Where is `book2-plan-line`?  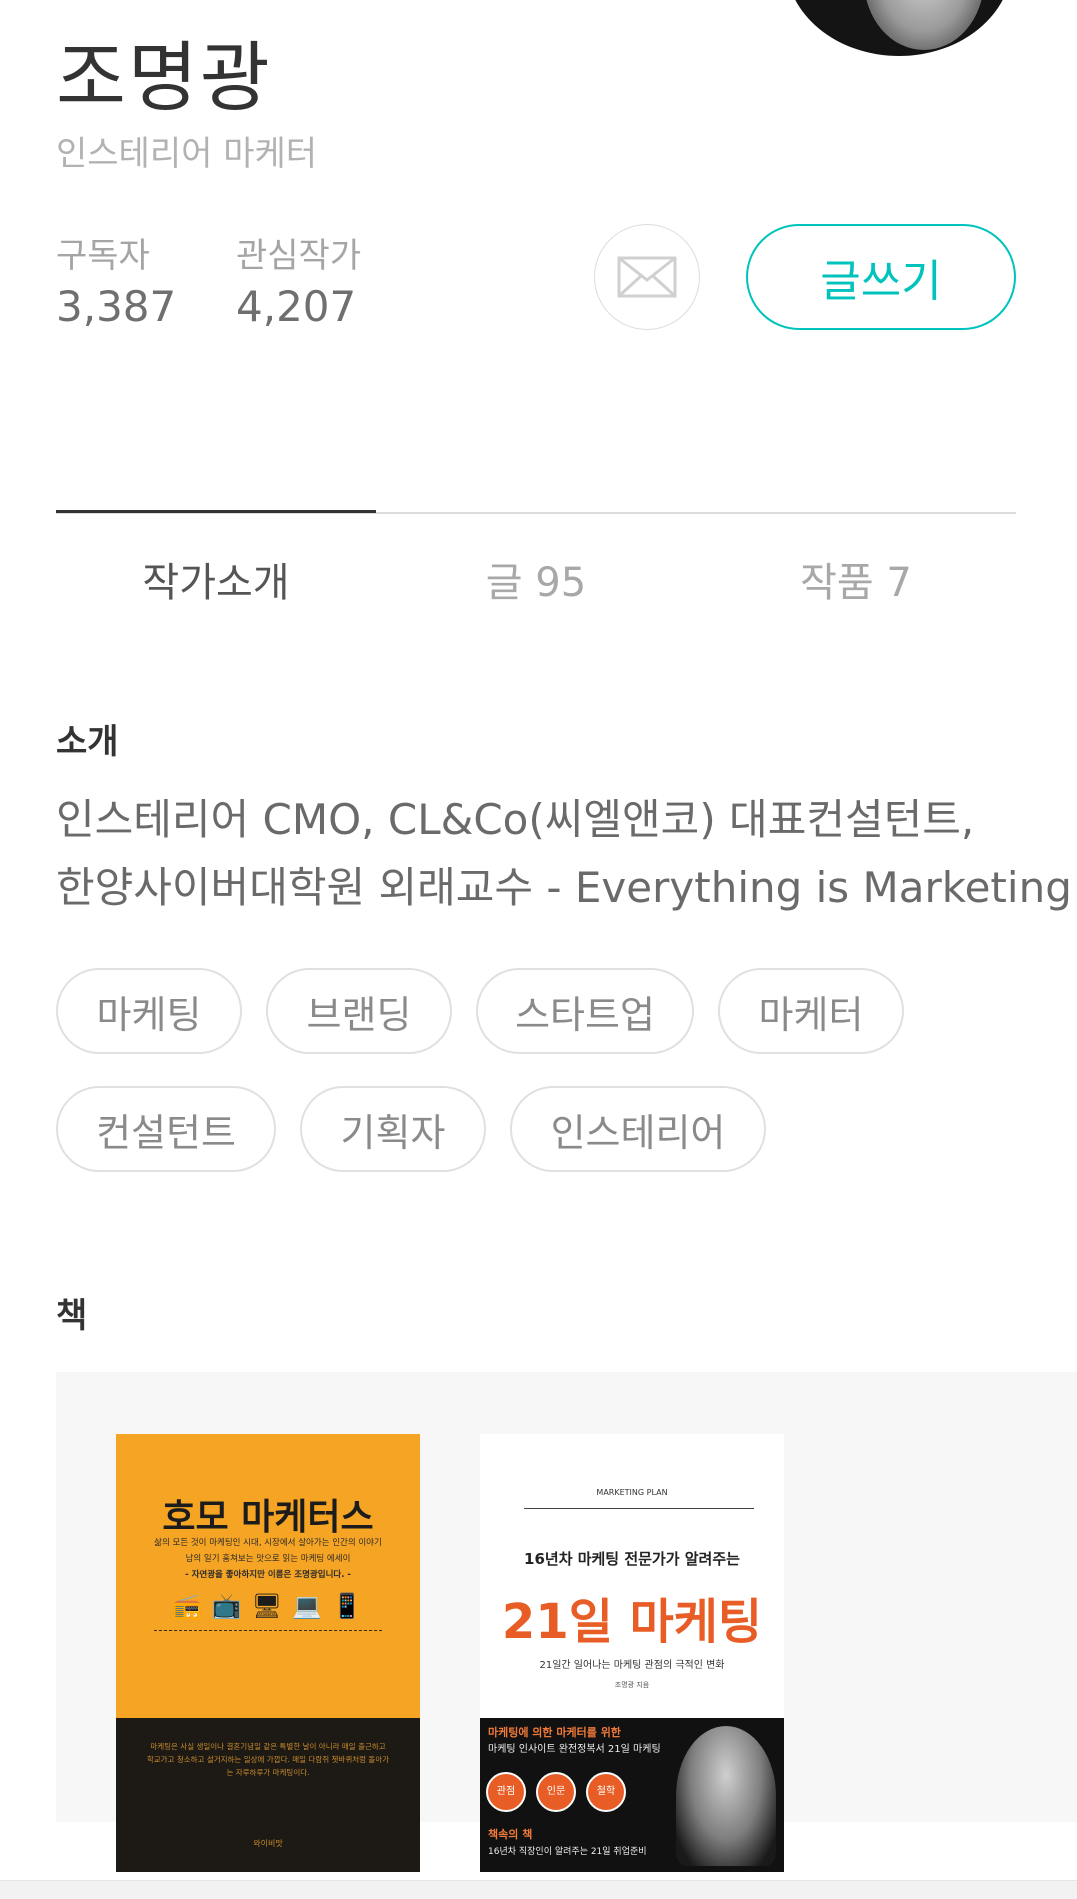 book2-plan-line is located at coordinates (639, 1508).